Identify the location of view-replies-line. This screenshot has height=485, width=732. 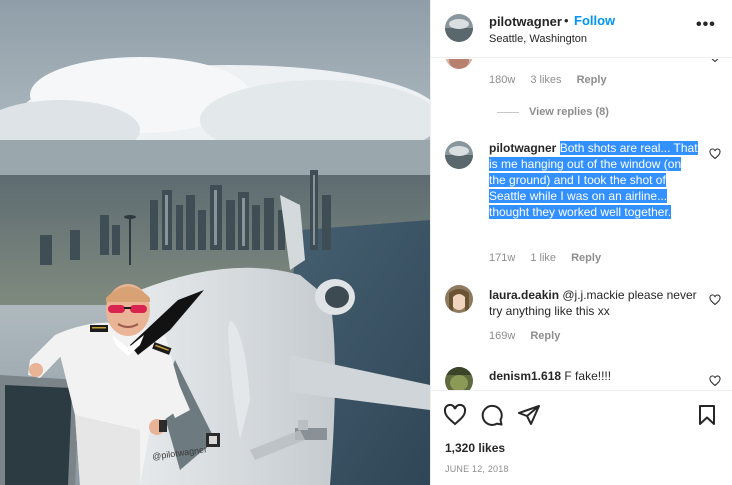
(508, 112).